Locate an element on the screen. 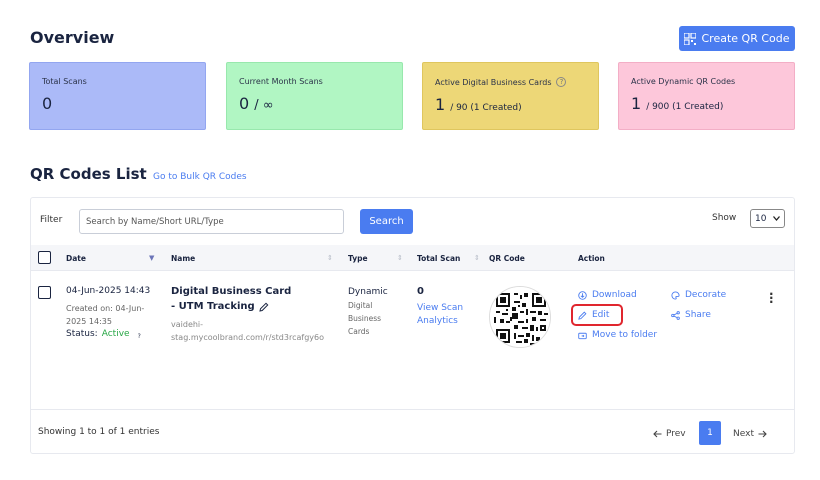 The height and width of the screenshot is (480, 820). move-to-folder-action: Move to folder is located at coordinates (617, 335).